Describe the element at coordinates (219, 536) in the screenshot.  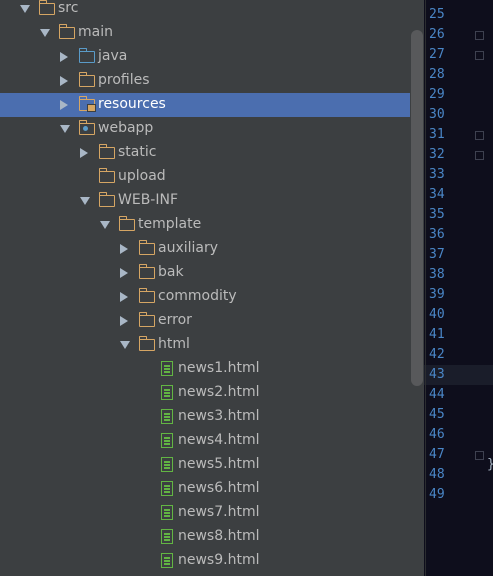
I see `tree-item-label: news8.html` at that location.